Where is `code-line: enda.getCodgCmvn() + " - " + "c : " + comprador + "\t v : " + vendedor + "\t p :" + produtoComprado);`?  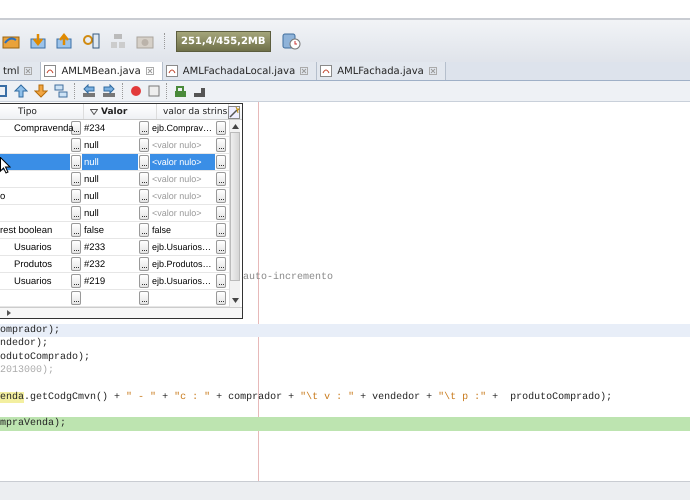
code-line: enda.getCodgCmvn() + " - " + "c : " + comprador + "\t v : " + vendedor + "\t p :" + produtoComprado); is located at coordinates (307, 397).